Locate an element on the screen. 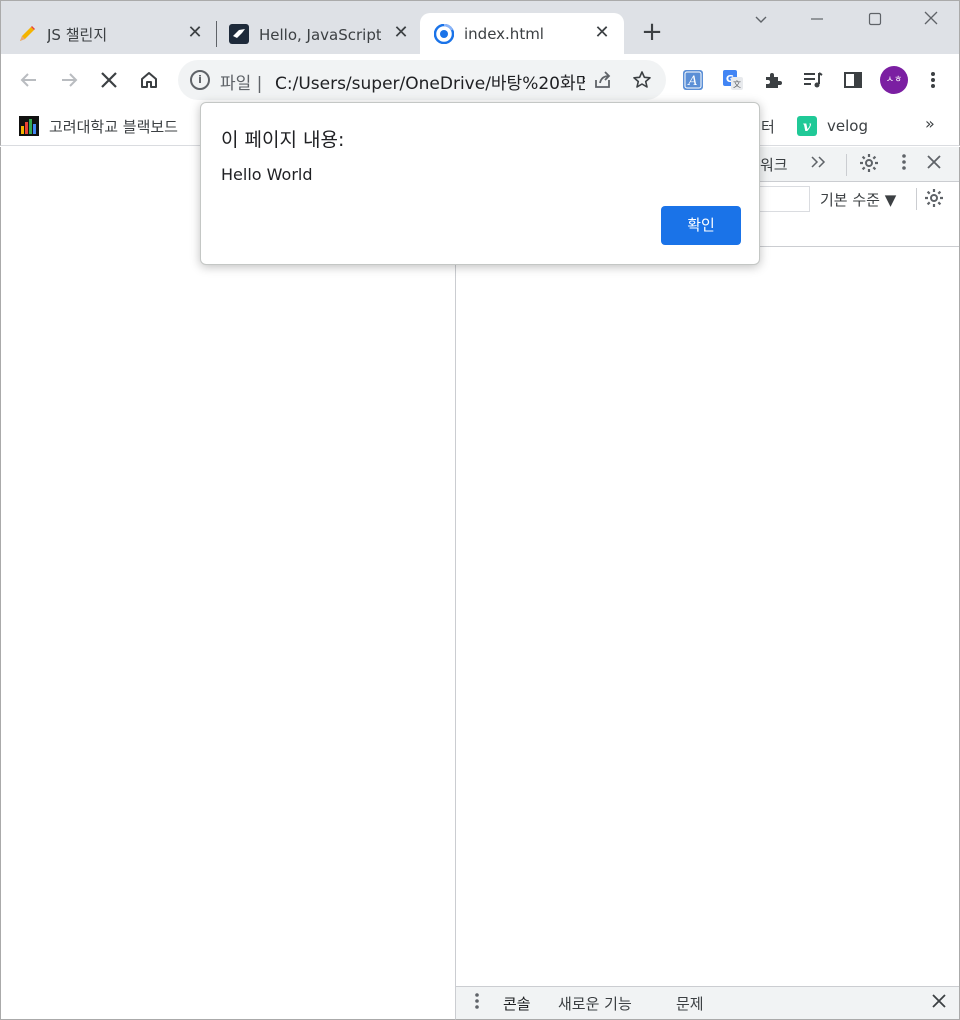  side-panel-icon is located at coordinates (853, 80).